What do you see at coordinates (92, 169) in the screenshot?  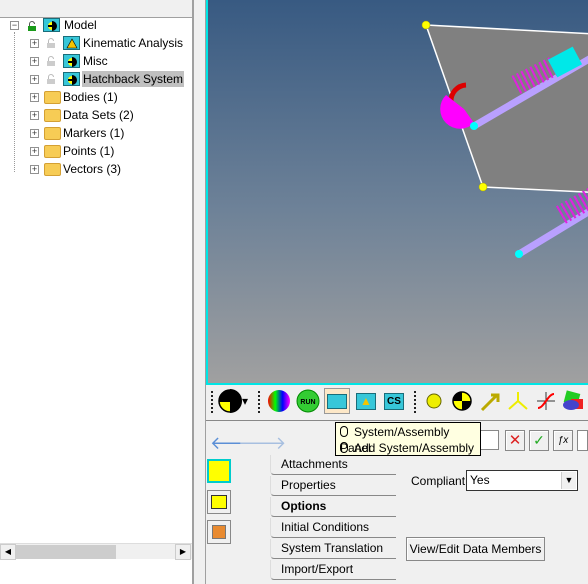 I see `tree-folder-vectors: Vectors (3)` at bounding box center [92, 169].